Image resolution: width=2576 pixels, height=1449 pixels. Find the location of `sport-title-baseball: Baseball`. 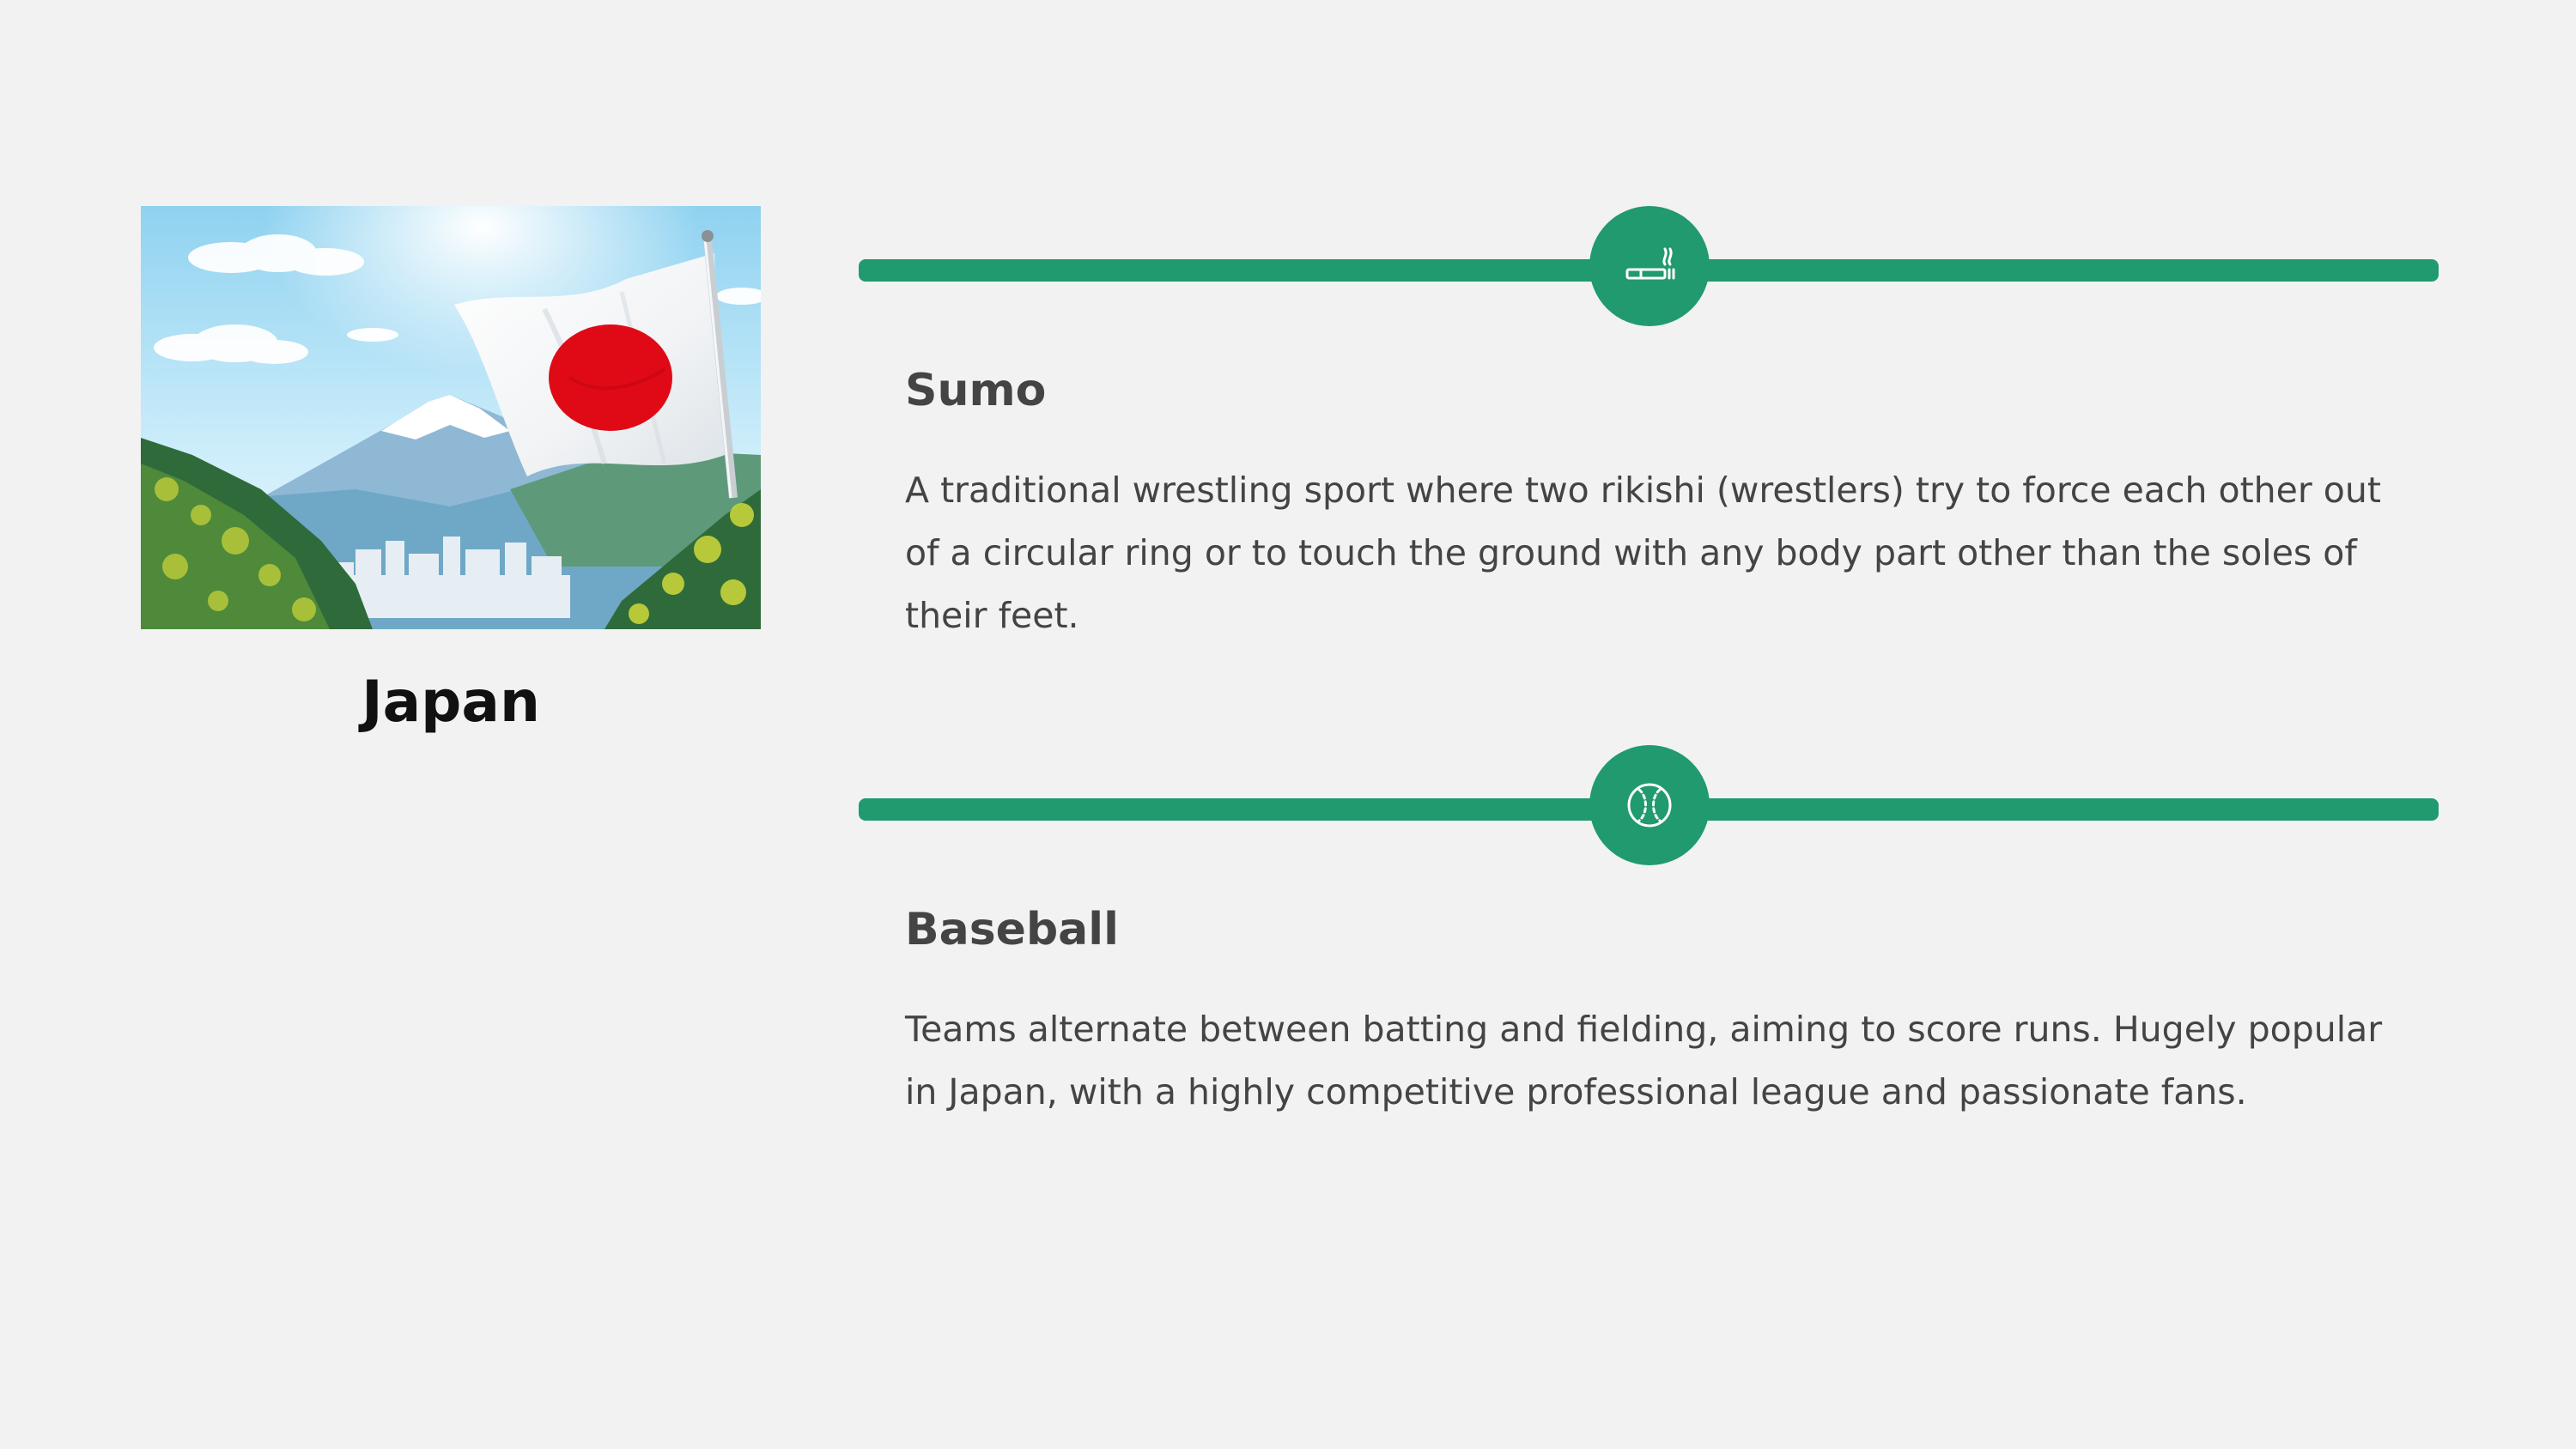

sport-title-baseball: Baseball is located at coordinates (1012, 929).